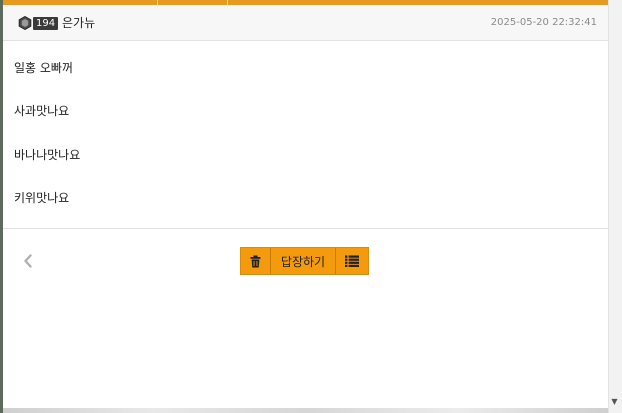 The width and height of the screenshot is (622, 413). I want to click on scroll-down-button: ▼, so click(614, 402).